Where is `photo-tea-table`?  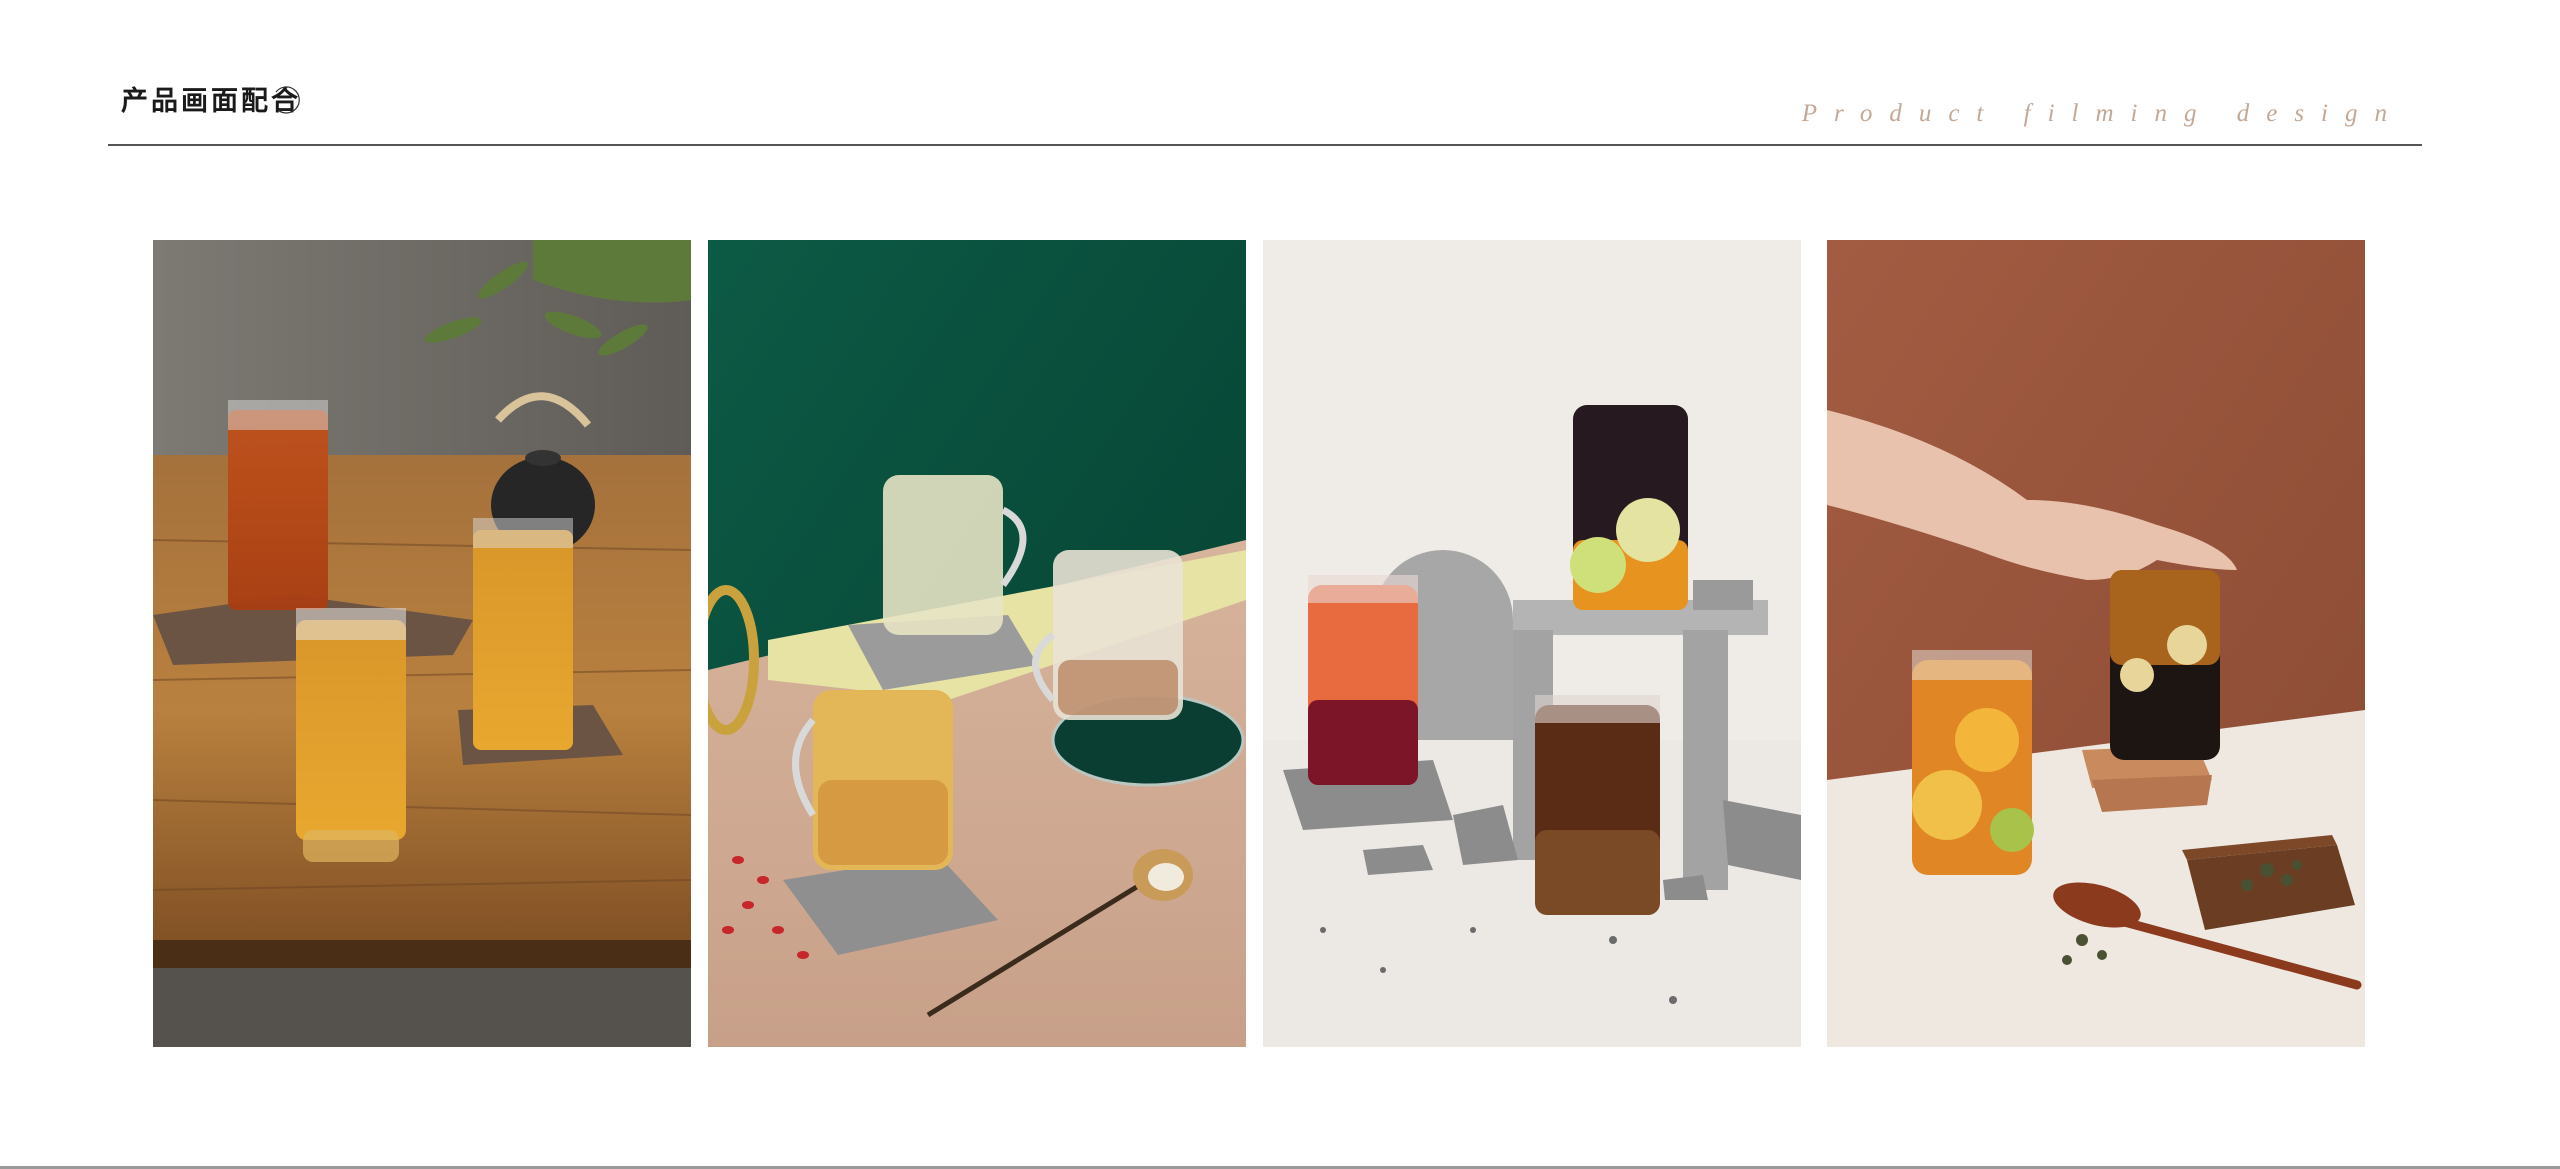
photo-tea-table is located at coordinates (422, 643).